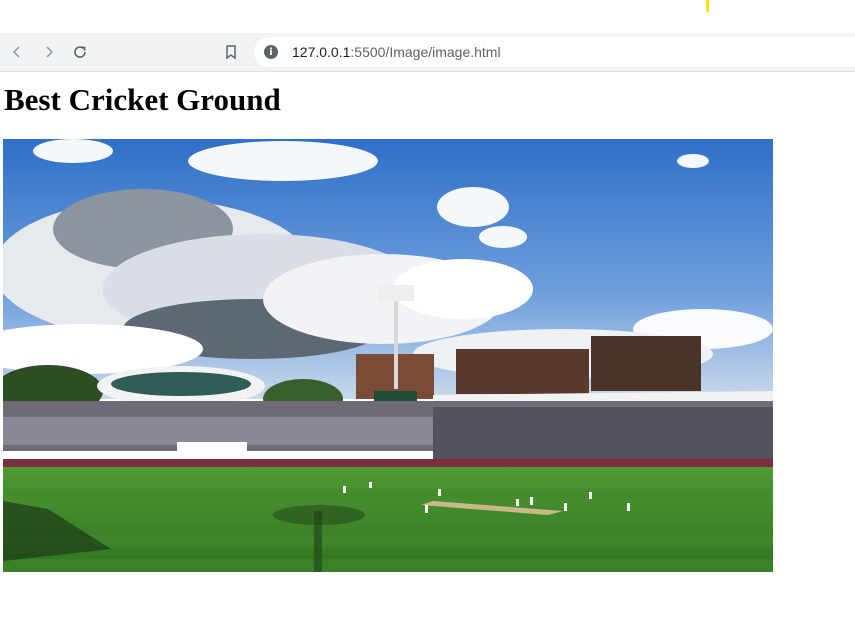 The height and width of the screenshot is (639, 855). What do you see at coordinates (707, 6) in the screenshot?
I see `notification-mark` at bounding box center [707, 6].